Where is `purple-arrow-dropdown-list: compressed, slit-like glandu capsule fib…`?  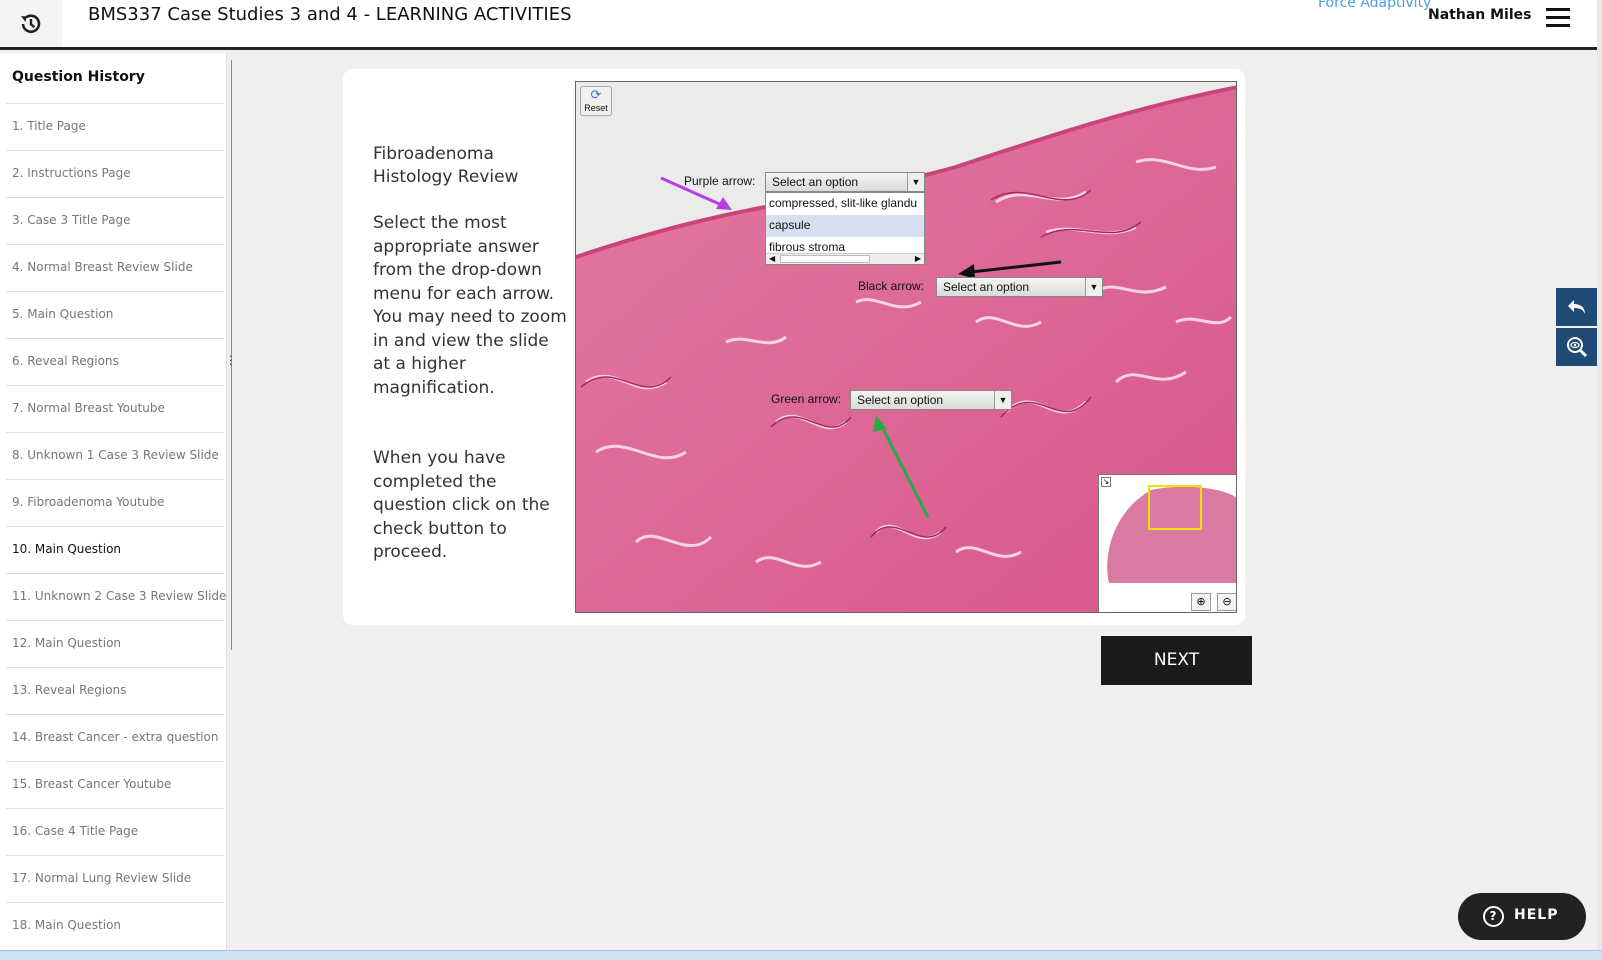 purple-arrow-dropdown-list: compressed, slit-like glandu capsule fib… is located at coordinates (845, 228).